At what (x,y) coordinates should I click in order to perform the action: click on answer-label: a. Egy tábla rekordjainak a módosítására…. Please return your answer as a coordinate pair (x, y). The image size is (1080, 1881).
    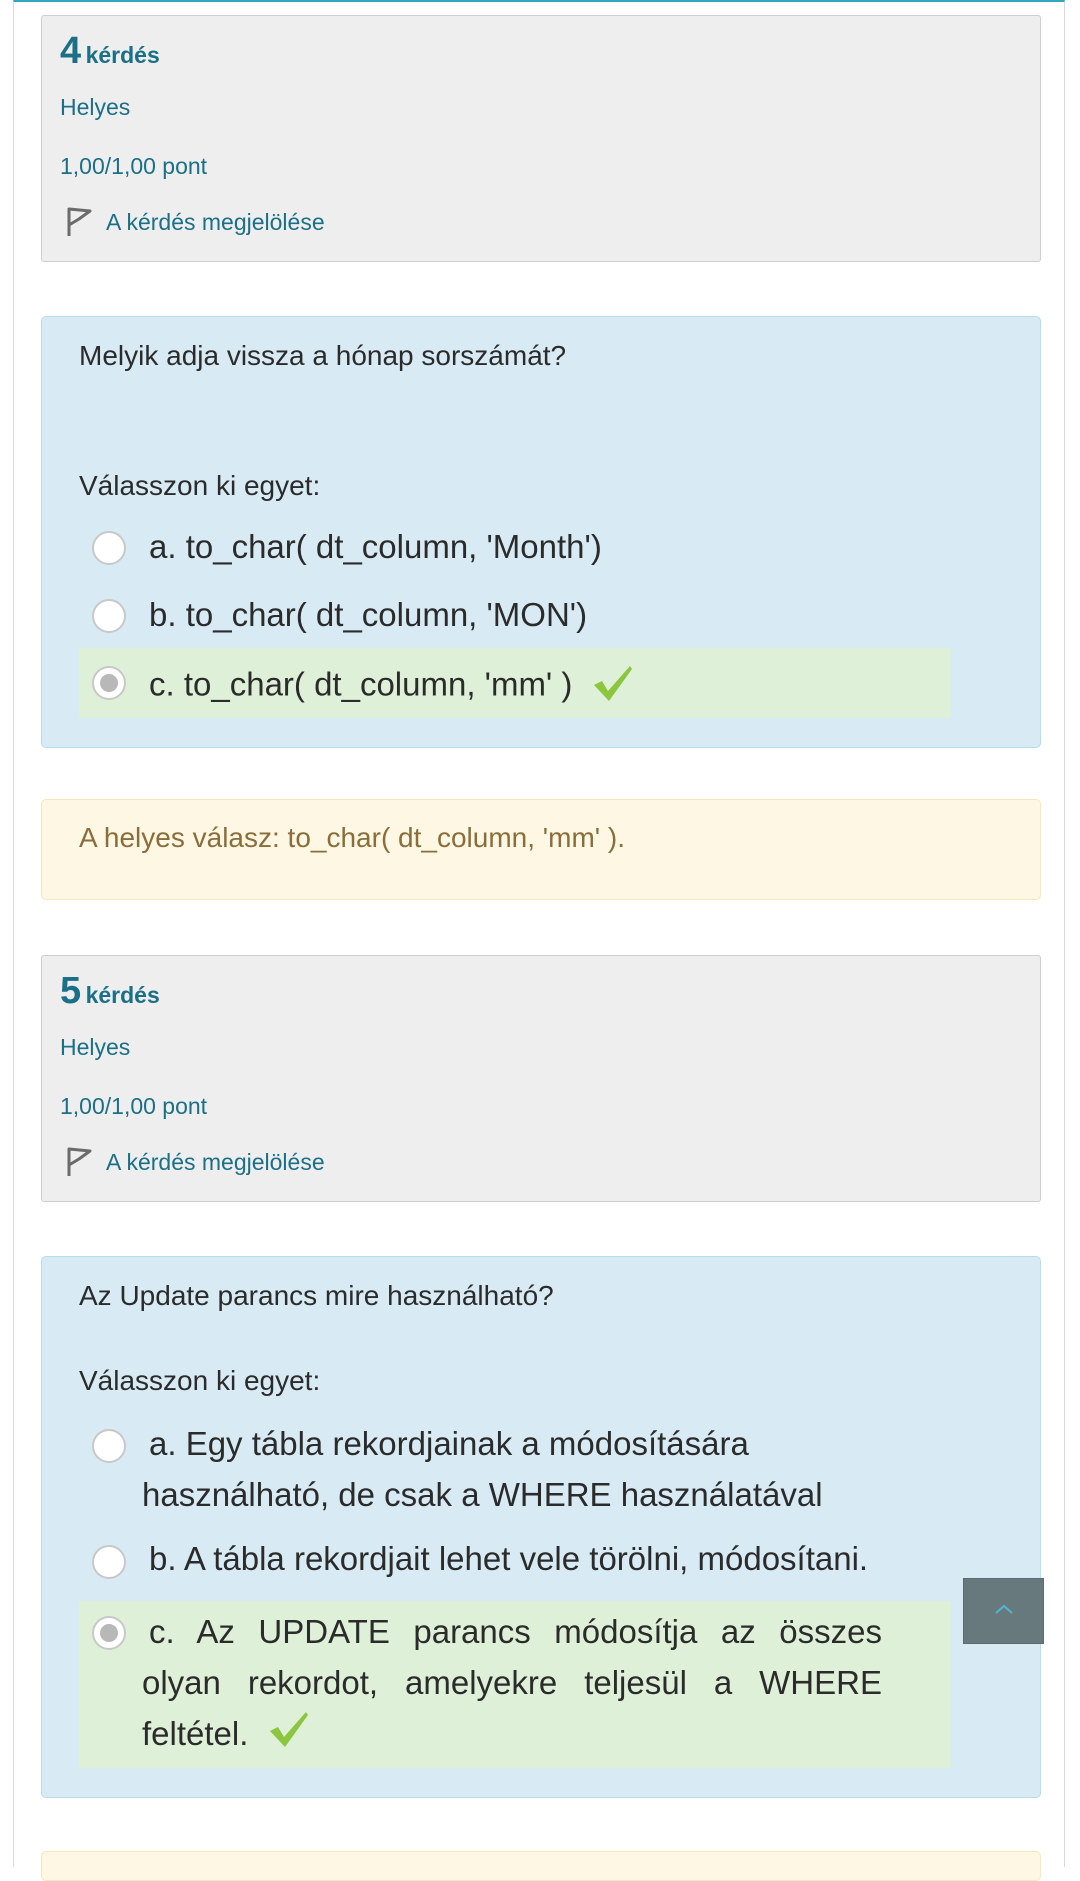
    Looking at the image, I should click on (482, 1469).